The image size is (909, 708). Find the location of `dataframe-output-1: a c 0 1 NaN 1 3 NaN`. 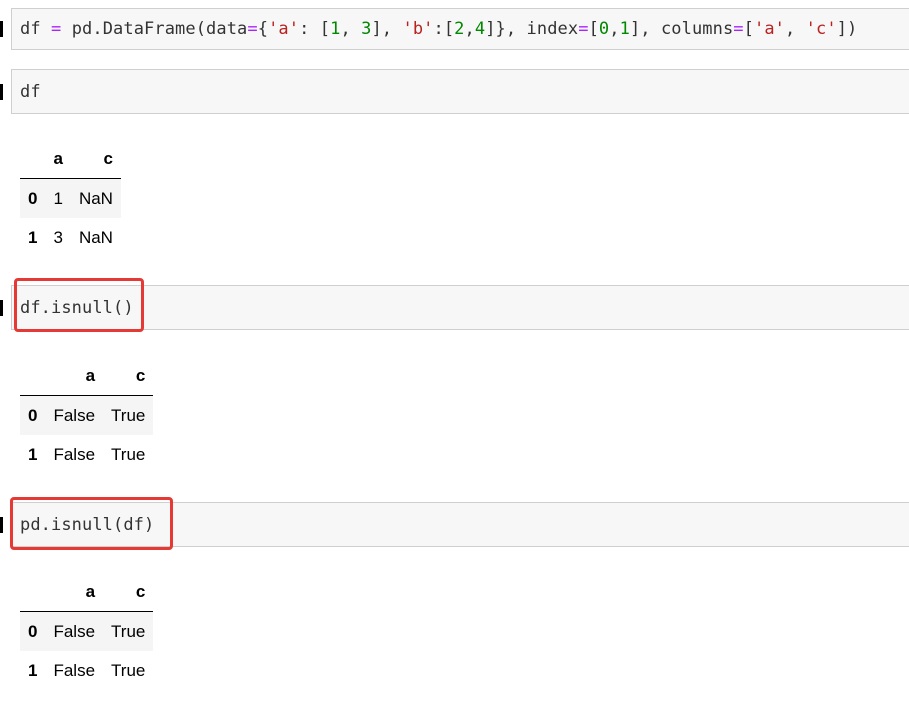

dataframe-output-1: a c 0 1 NaN 1 3 NaN is located at coordinates (70, 198).